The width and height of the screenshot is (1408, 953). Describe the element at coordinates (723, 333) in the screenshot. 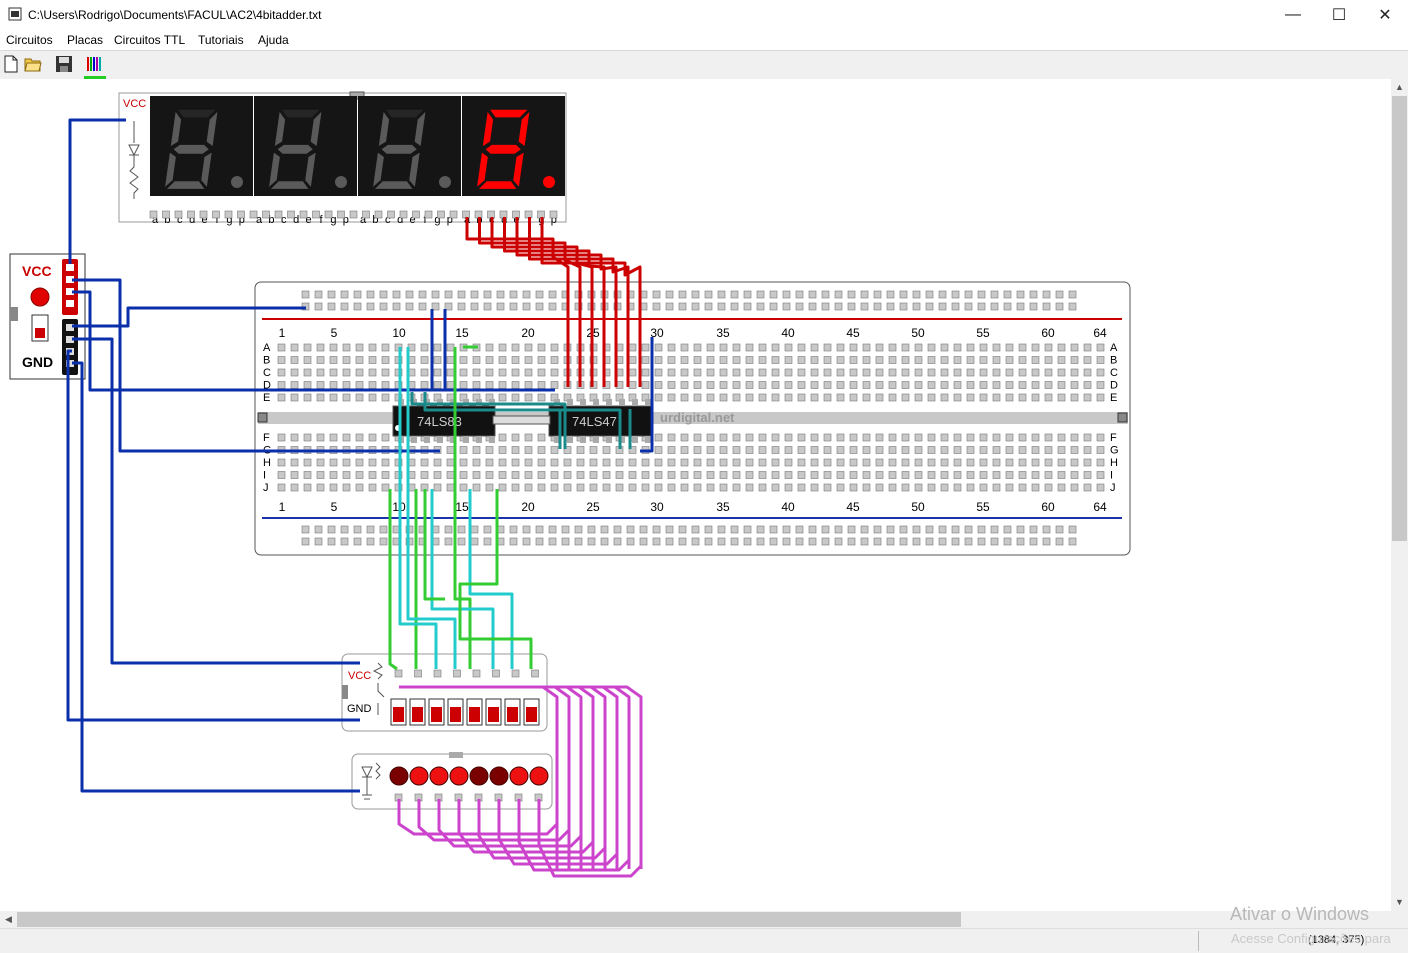

I see `column-number: 35` at that location.